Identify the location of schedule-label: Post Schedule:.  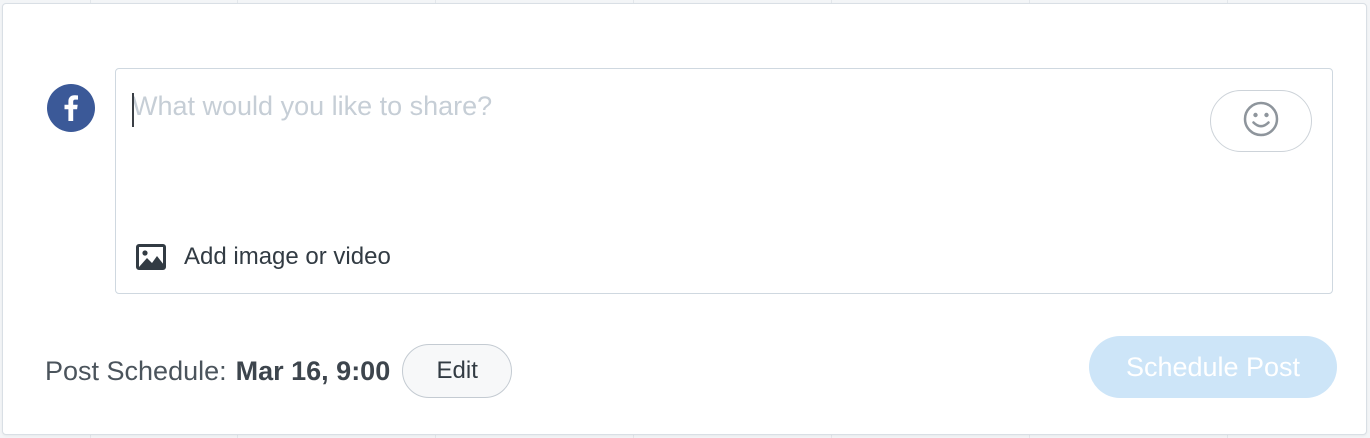
(136, 370).